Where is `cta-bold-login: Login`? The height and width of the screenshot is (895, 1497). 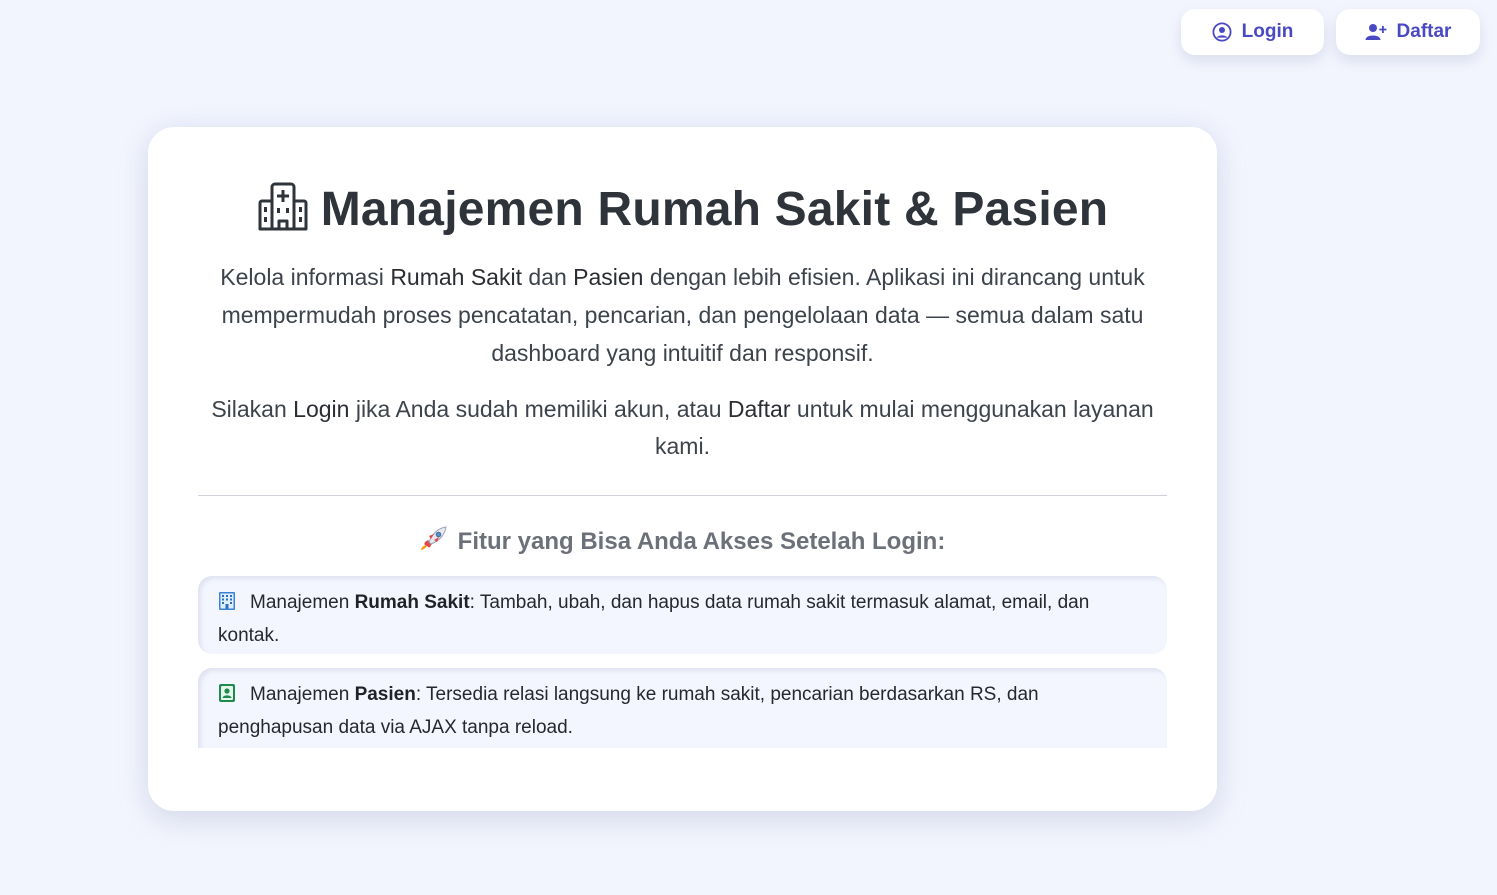
cta-bold-login: Login is located at coordinates (321, 409).